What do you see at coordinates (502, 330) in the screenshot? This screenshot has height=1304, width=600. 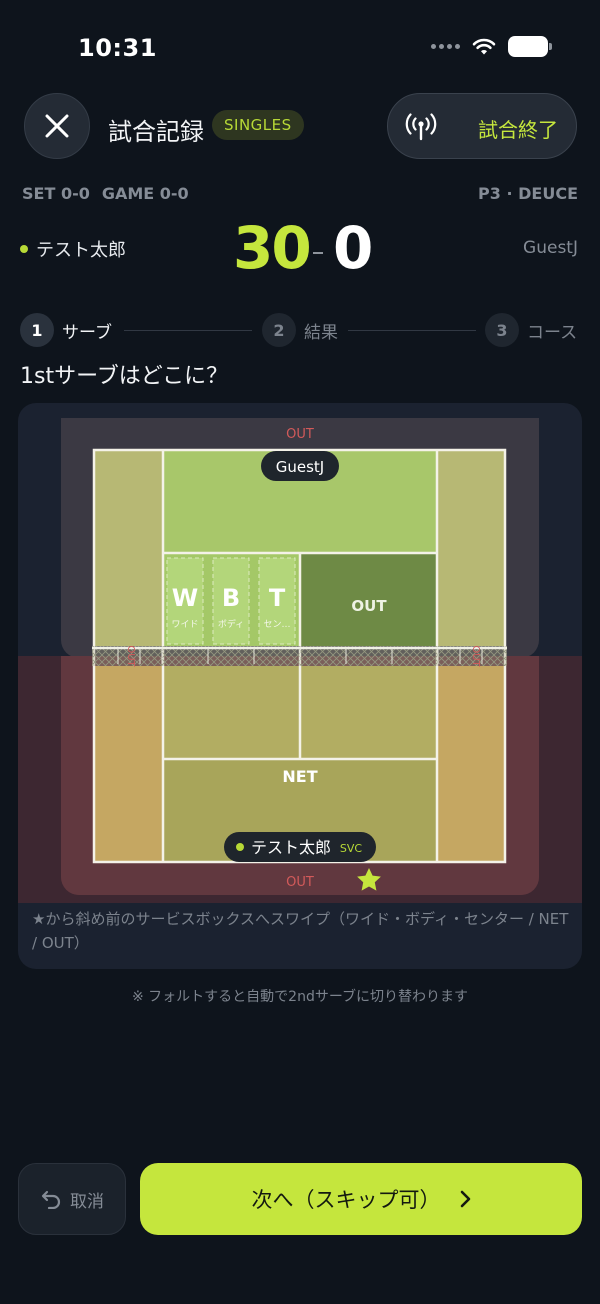 I see `step-number: 3` at bounding box center [502, 330].